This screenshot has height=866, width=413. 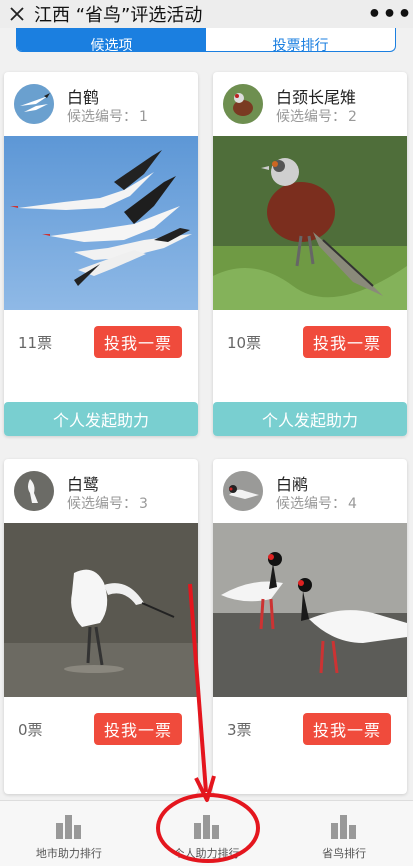 What do you see at coordinates (390, 14) in the screenshot?
I see `more-menu-button: •••` at bounding box center [390, 14].